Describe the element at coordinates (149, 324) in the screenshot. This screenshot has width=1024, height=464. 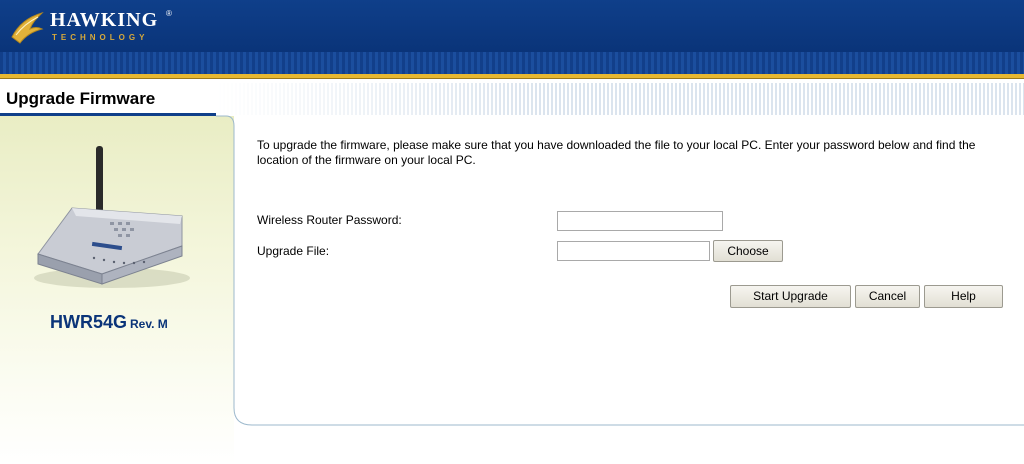
I see `model-revision: Rev. M` at that location.